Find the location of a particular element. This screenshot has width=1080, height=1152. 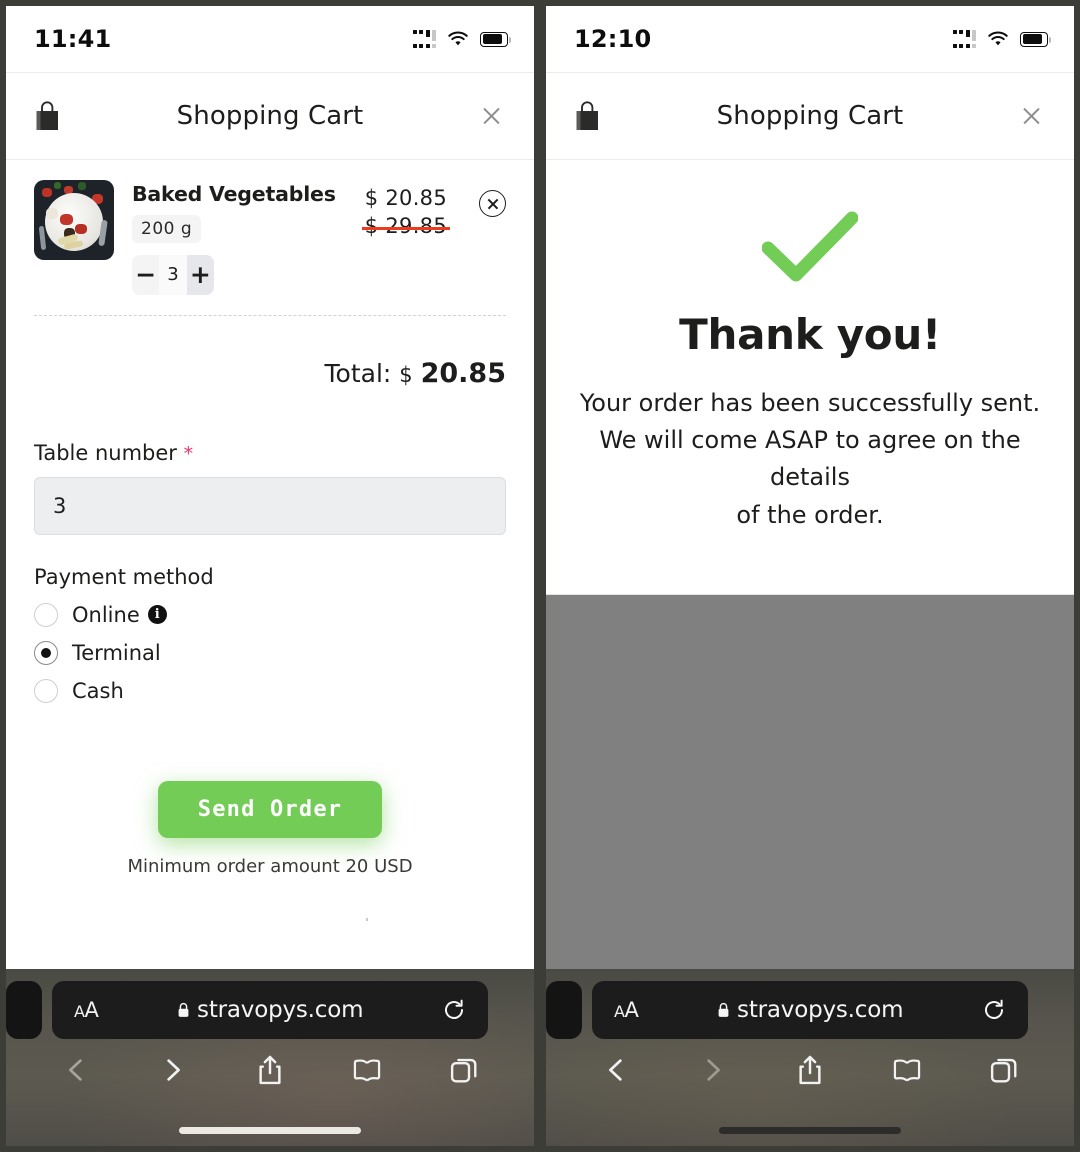

stray-dot is located at coordinates (367, 919).